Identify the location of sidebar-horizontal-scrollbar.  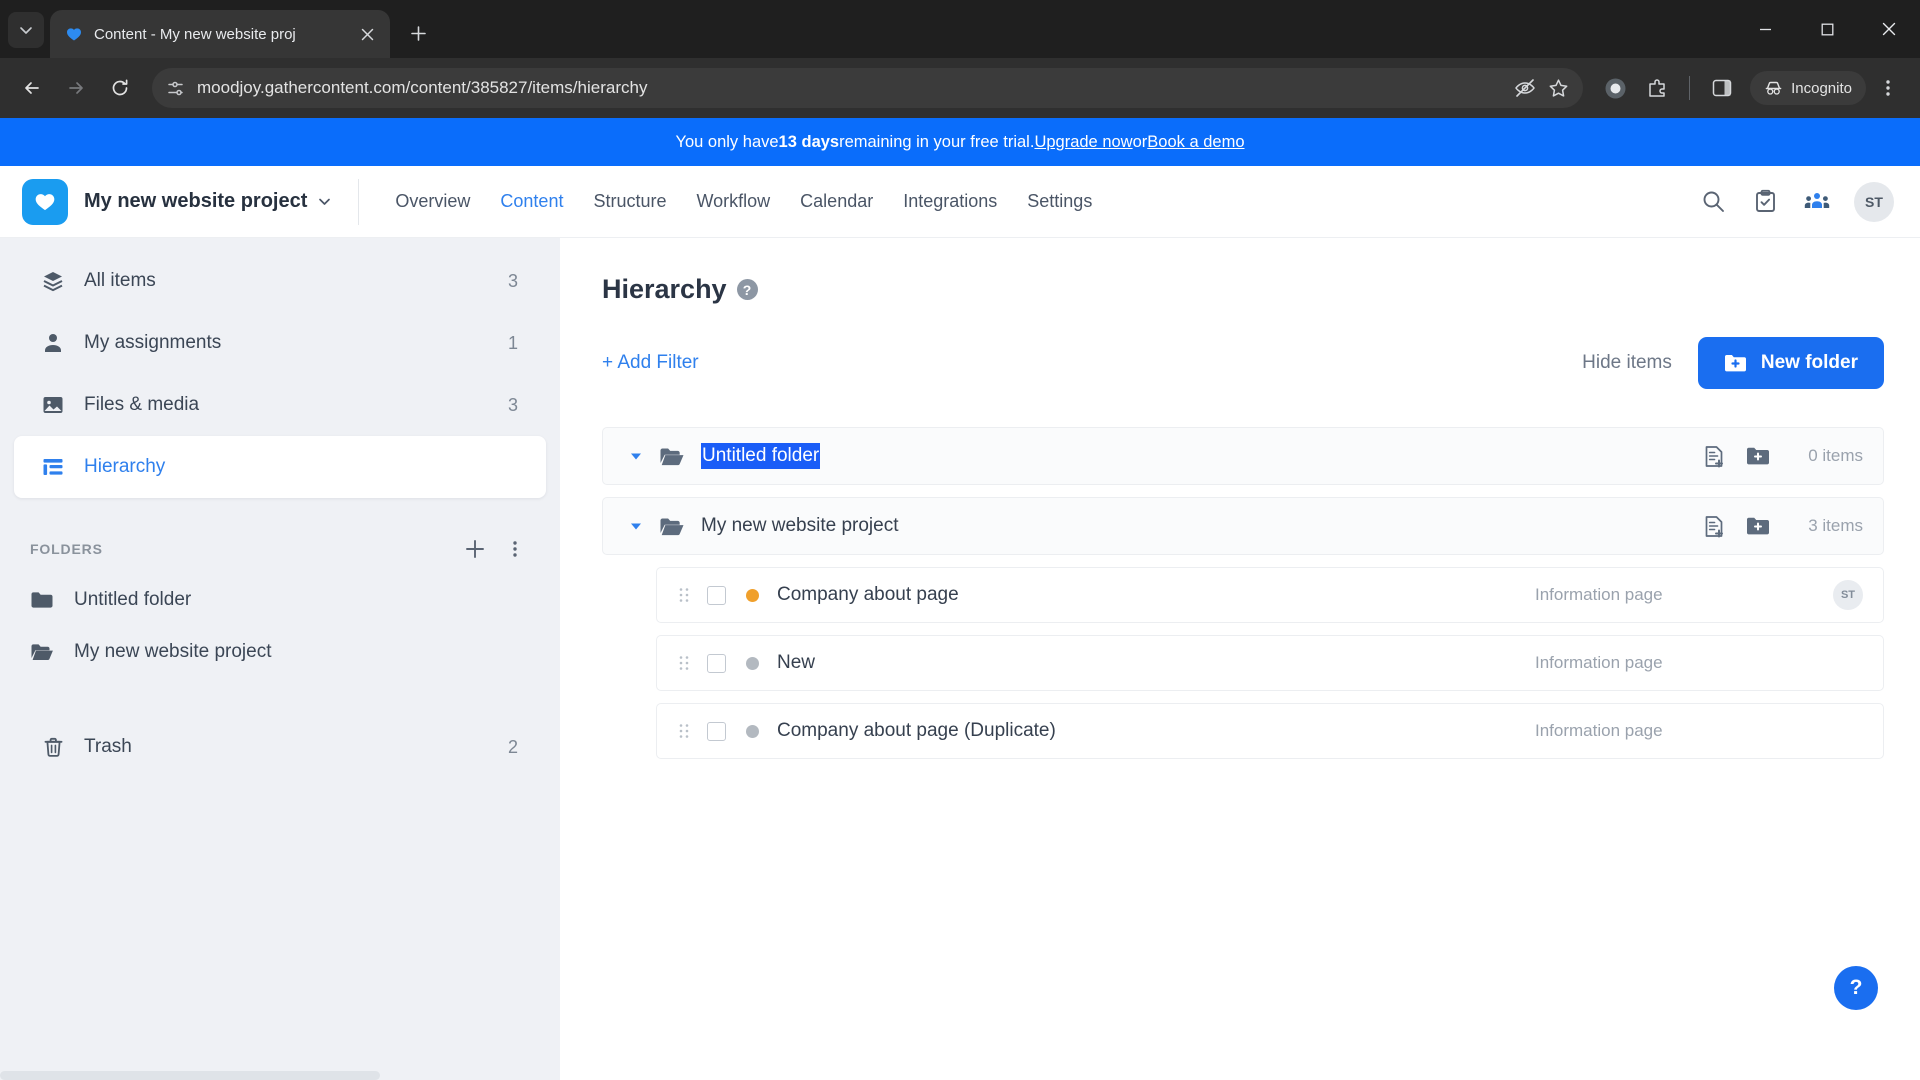
(190, 1075).